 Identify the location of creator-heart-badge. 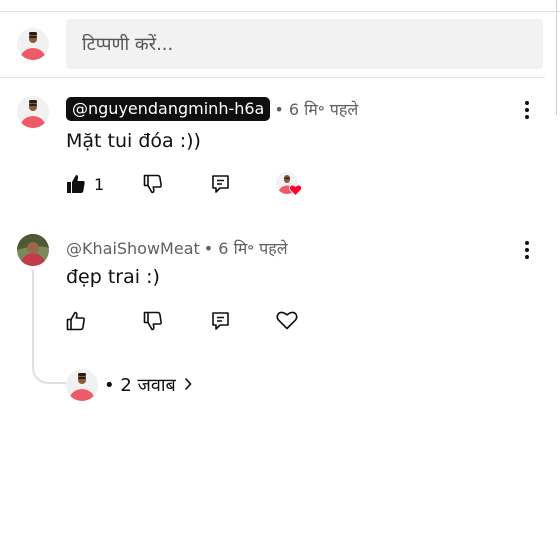
(289, 185).